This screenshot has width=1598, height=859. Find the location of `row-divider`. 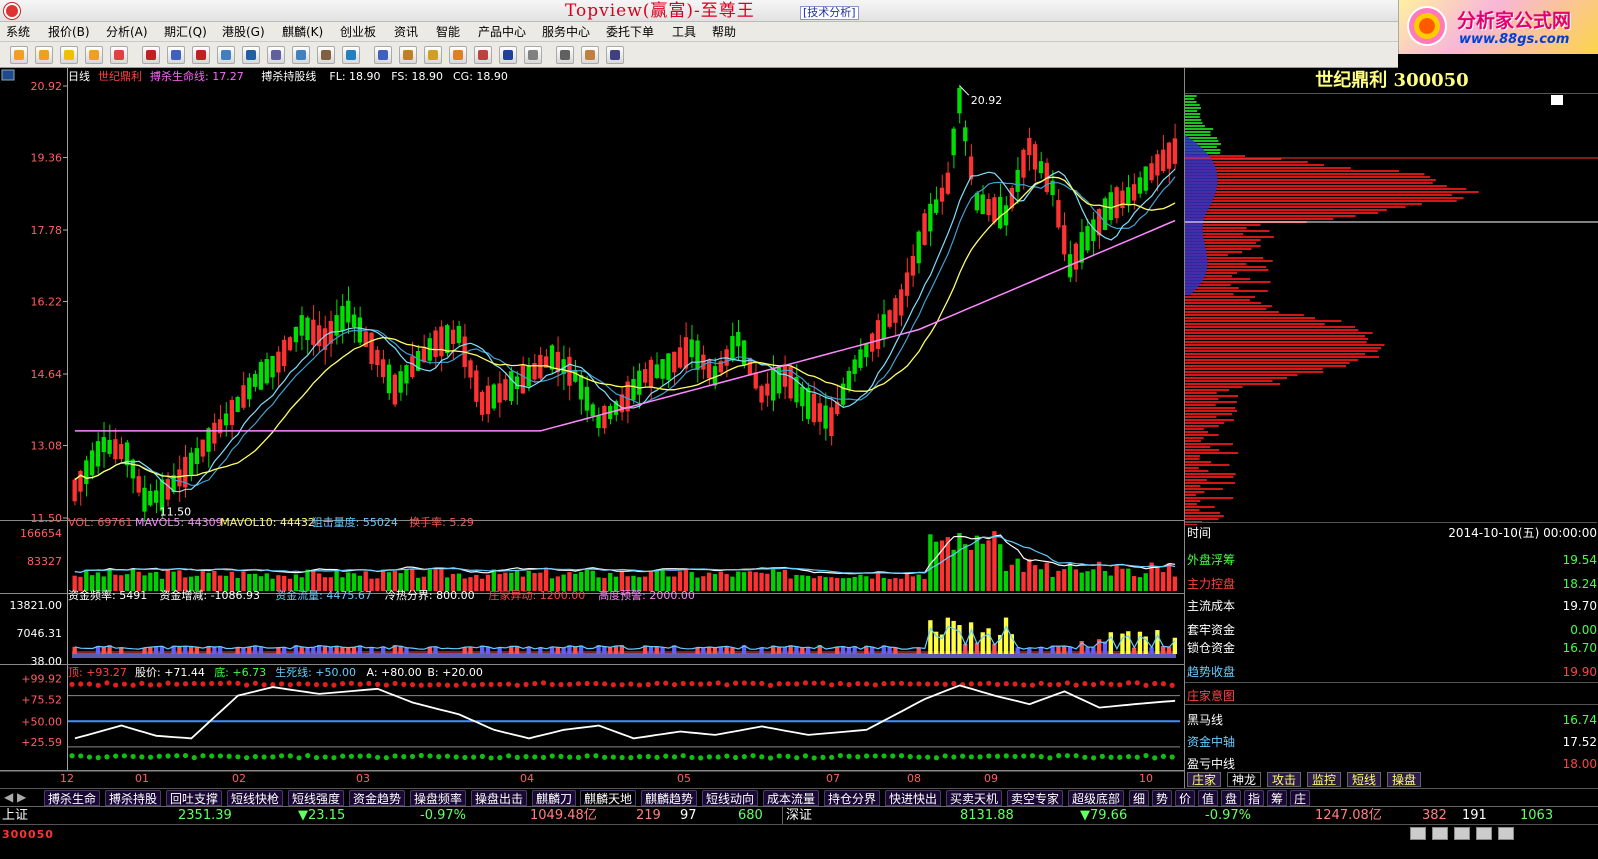

row-divider is located at coordinates (1391, 704).